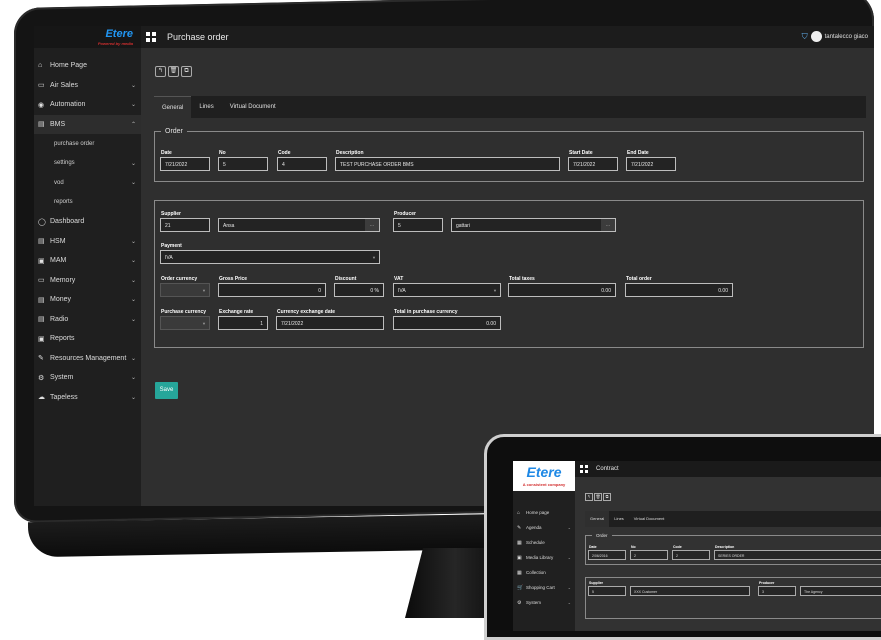 The width and height of the screenshot is (881, 640). Describe the element at coordinates (173, 107) in the screenshot. I see `tab-general: General` at that location.